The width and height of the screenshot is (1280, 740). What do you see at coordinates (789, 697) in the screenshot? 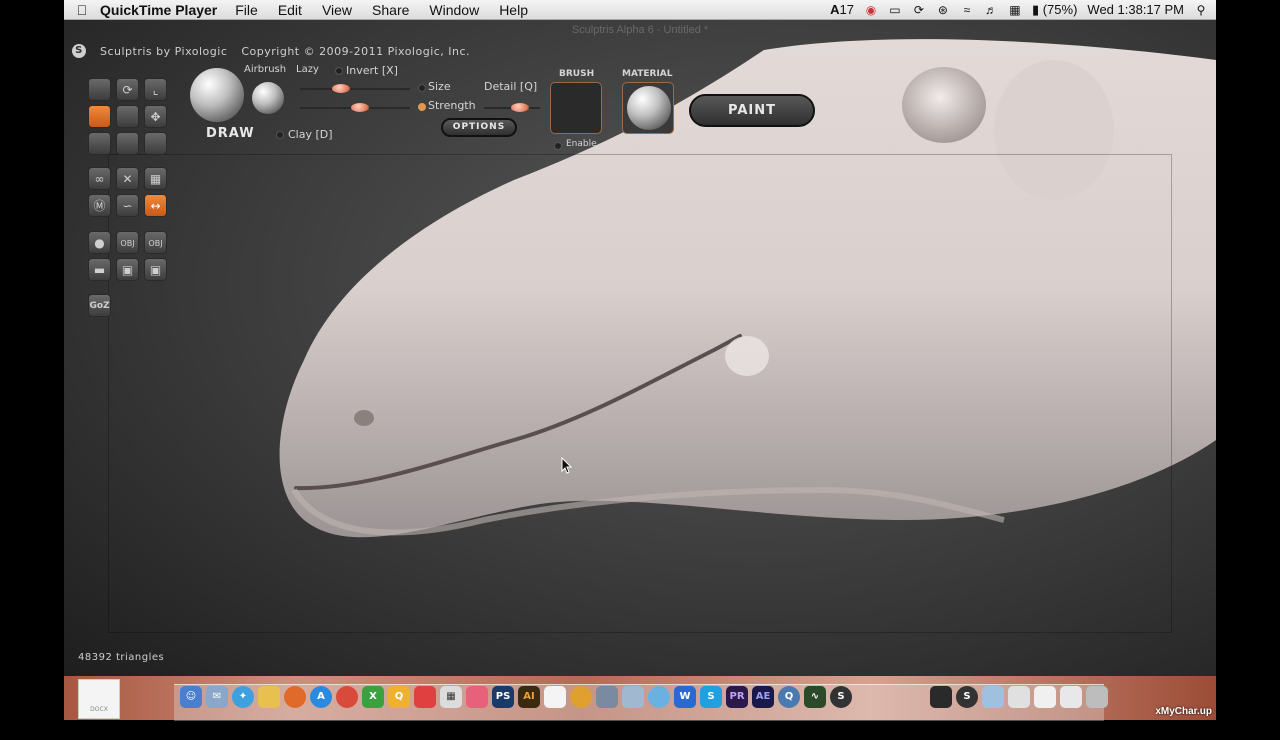
I see `quicktime-icon: Q` at bounding box center [789, 697].